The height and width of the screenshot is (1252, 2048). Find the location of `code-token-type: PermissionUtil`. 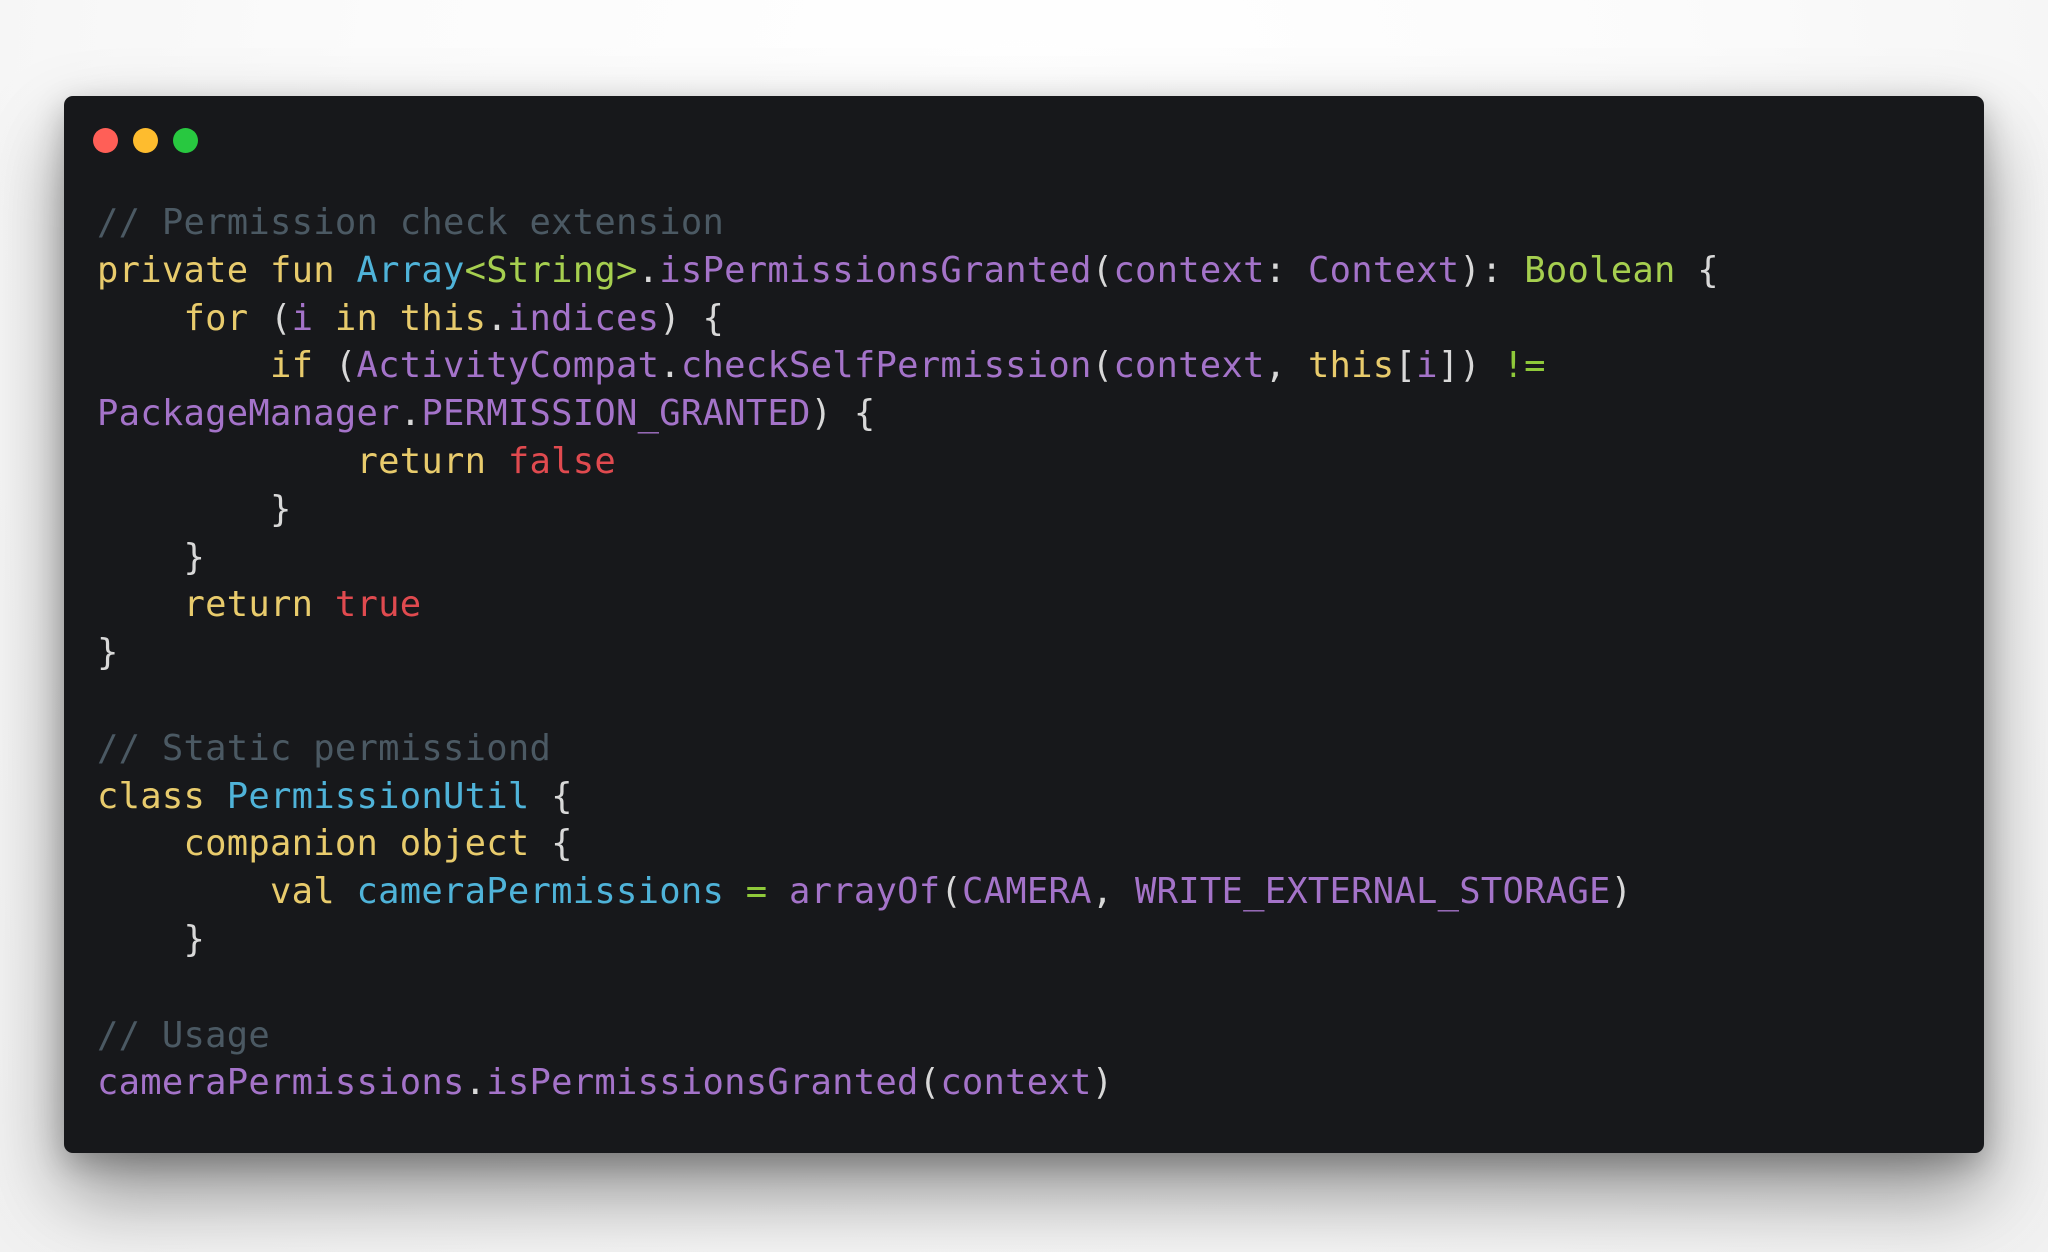

code-token-type: PermissionUtil is located at coordinates (378, 796).